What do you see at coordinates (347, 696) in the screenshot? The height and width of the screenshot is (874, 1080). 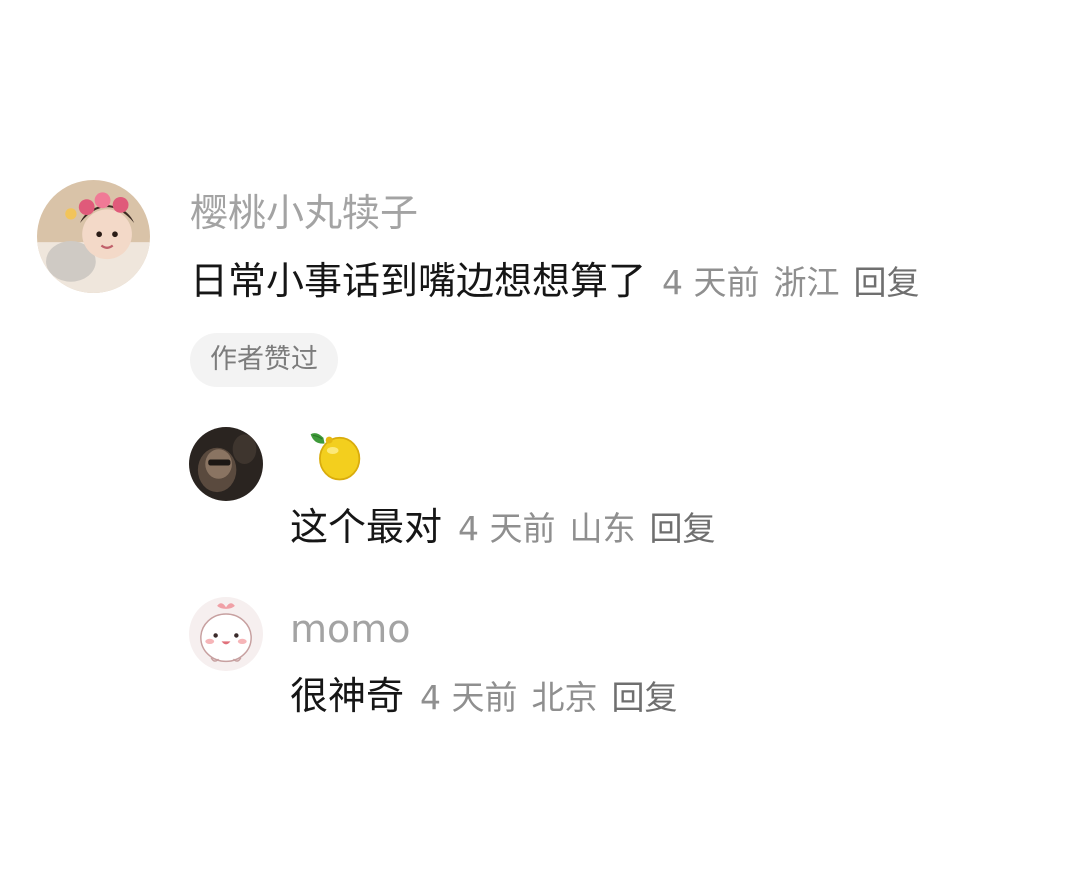 I see `comment-text: 很神奇` at bounding box center [347, 696].